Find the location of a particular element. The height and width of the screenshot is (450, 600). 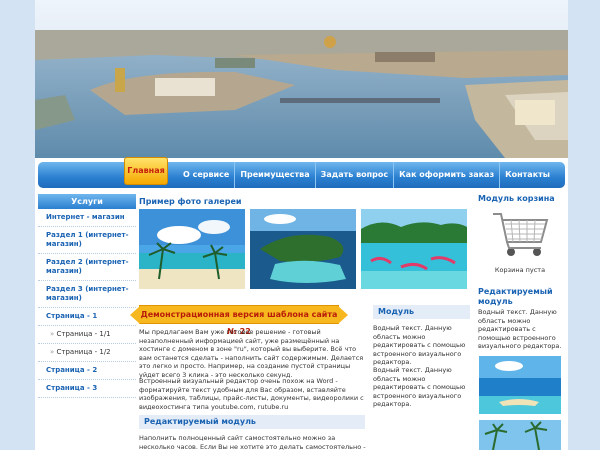

nav-item-contacts: Контакты is located at coordinates (527, 175).